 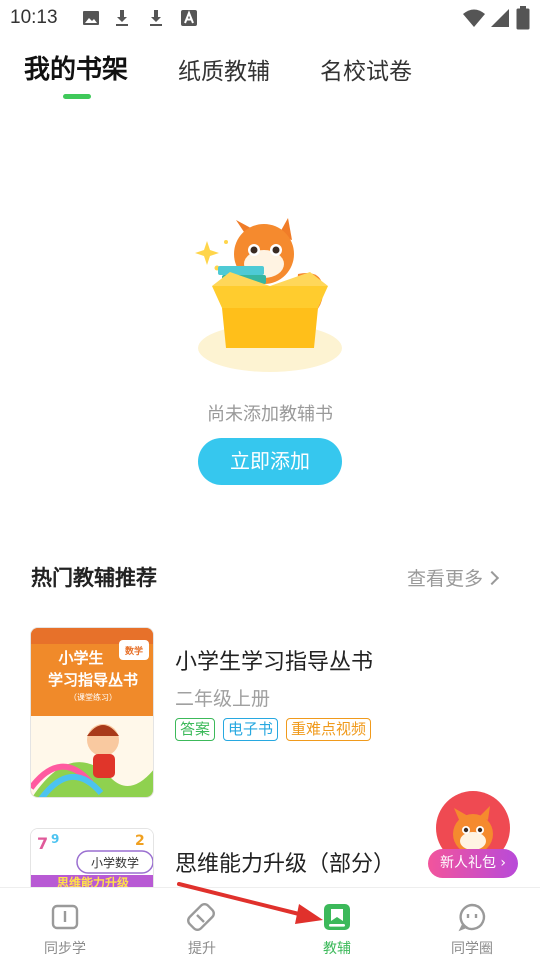 What do you see at coordinates (115, 862) in the screenshot?
I see `cover-line1: 小学数学` at bounding box center [115, 862].